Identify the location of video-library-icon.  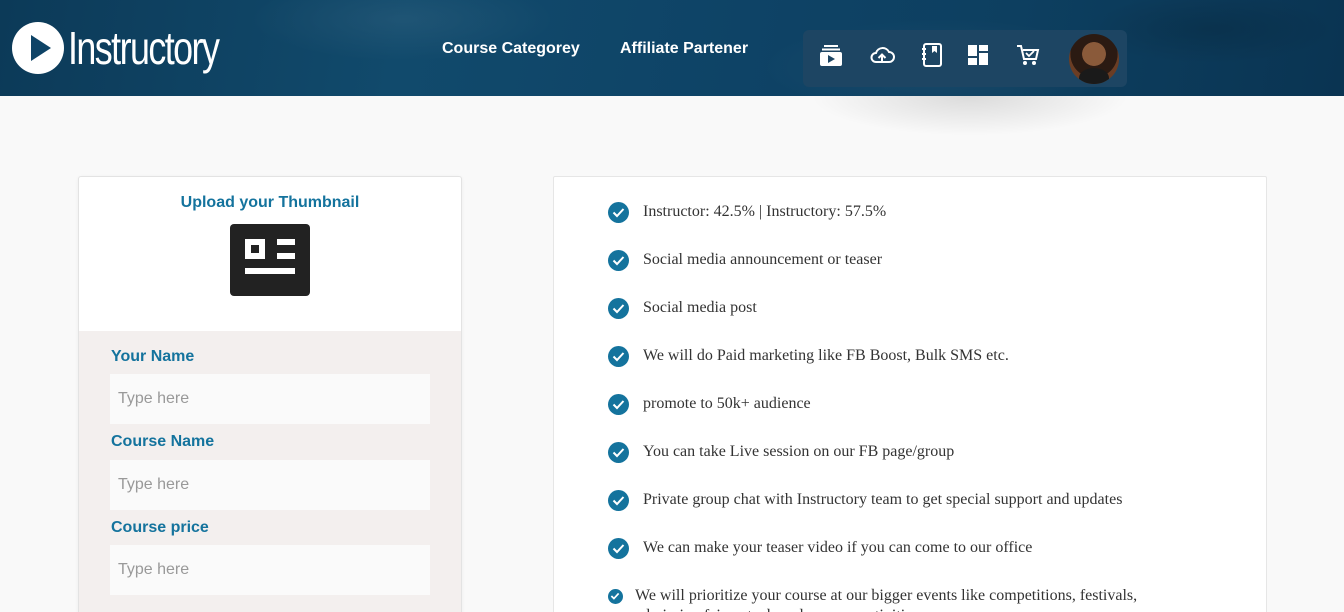
(831, 55).